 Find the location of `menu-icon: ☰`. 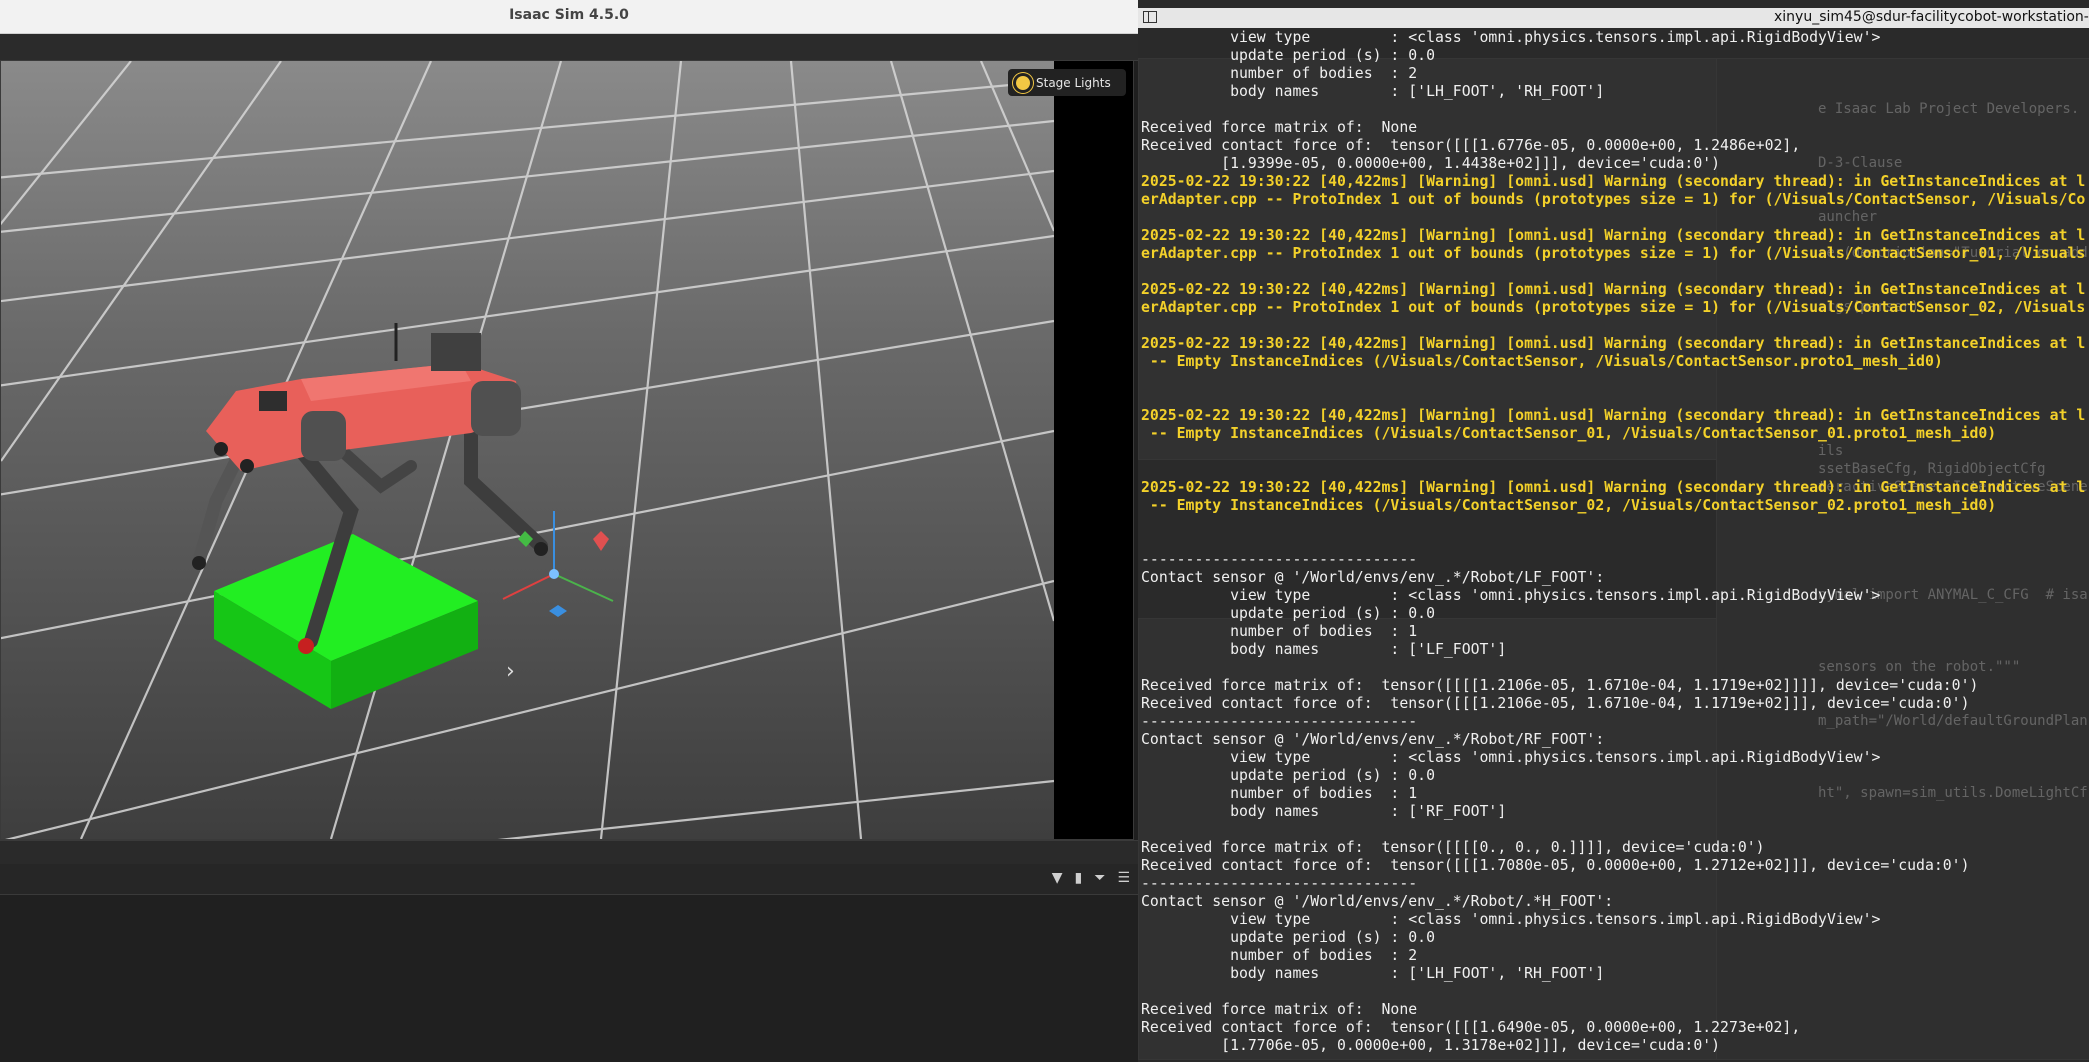

menu-icon: ☰ is located at coordinates (1123, 878).